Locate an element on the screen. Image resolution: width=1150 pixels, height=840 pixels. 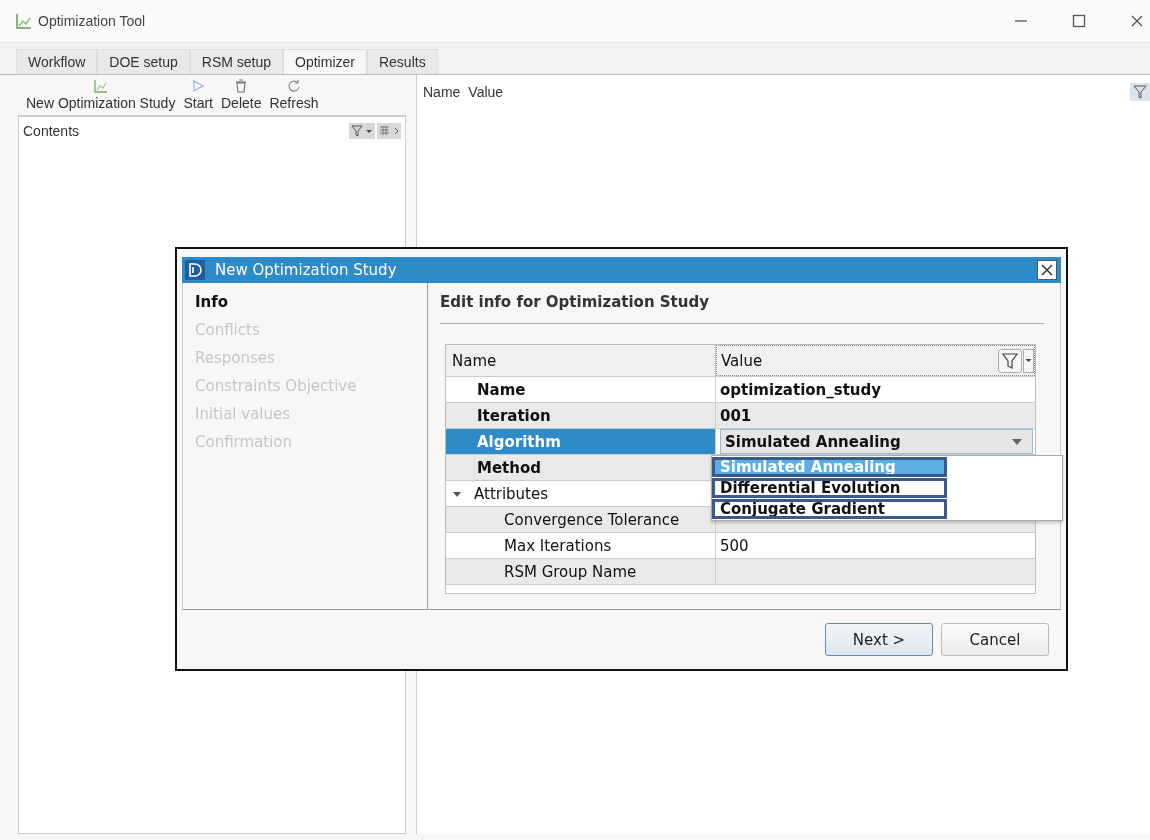
property-name: Max Iterations is located at coordinates (558, 545).